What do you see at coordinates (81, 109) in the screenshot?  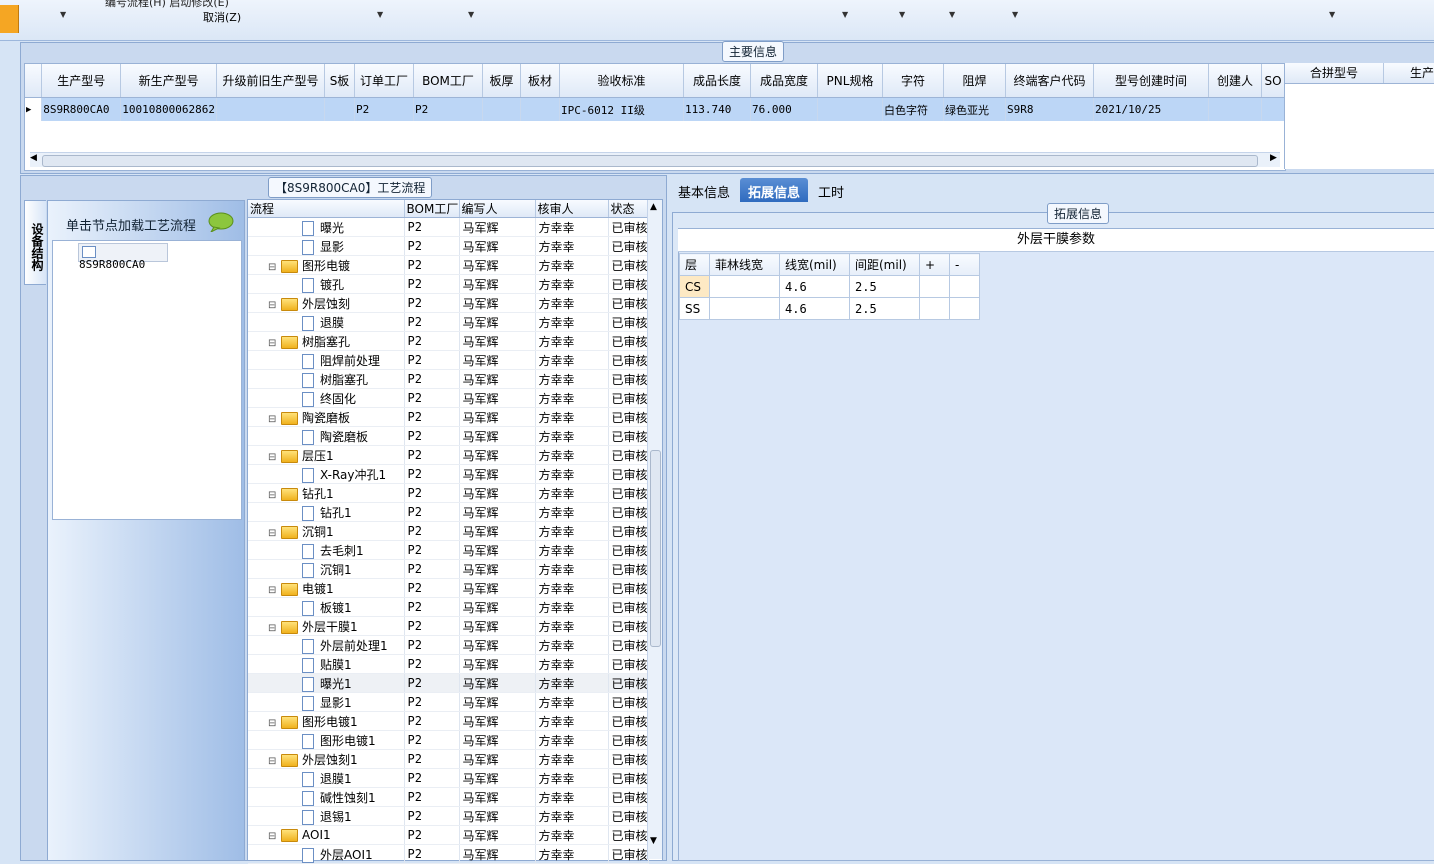 I see `table-cell: 8S9R800CA0` at bounding box center [81, 109].